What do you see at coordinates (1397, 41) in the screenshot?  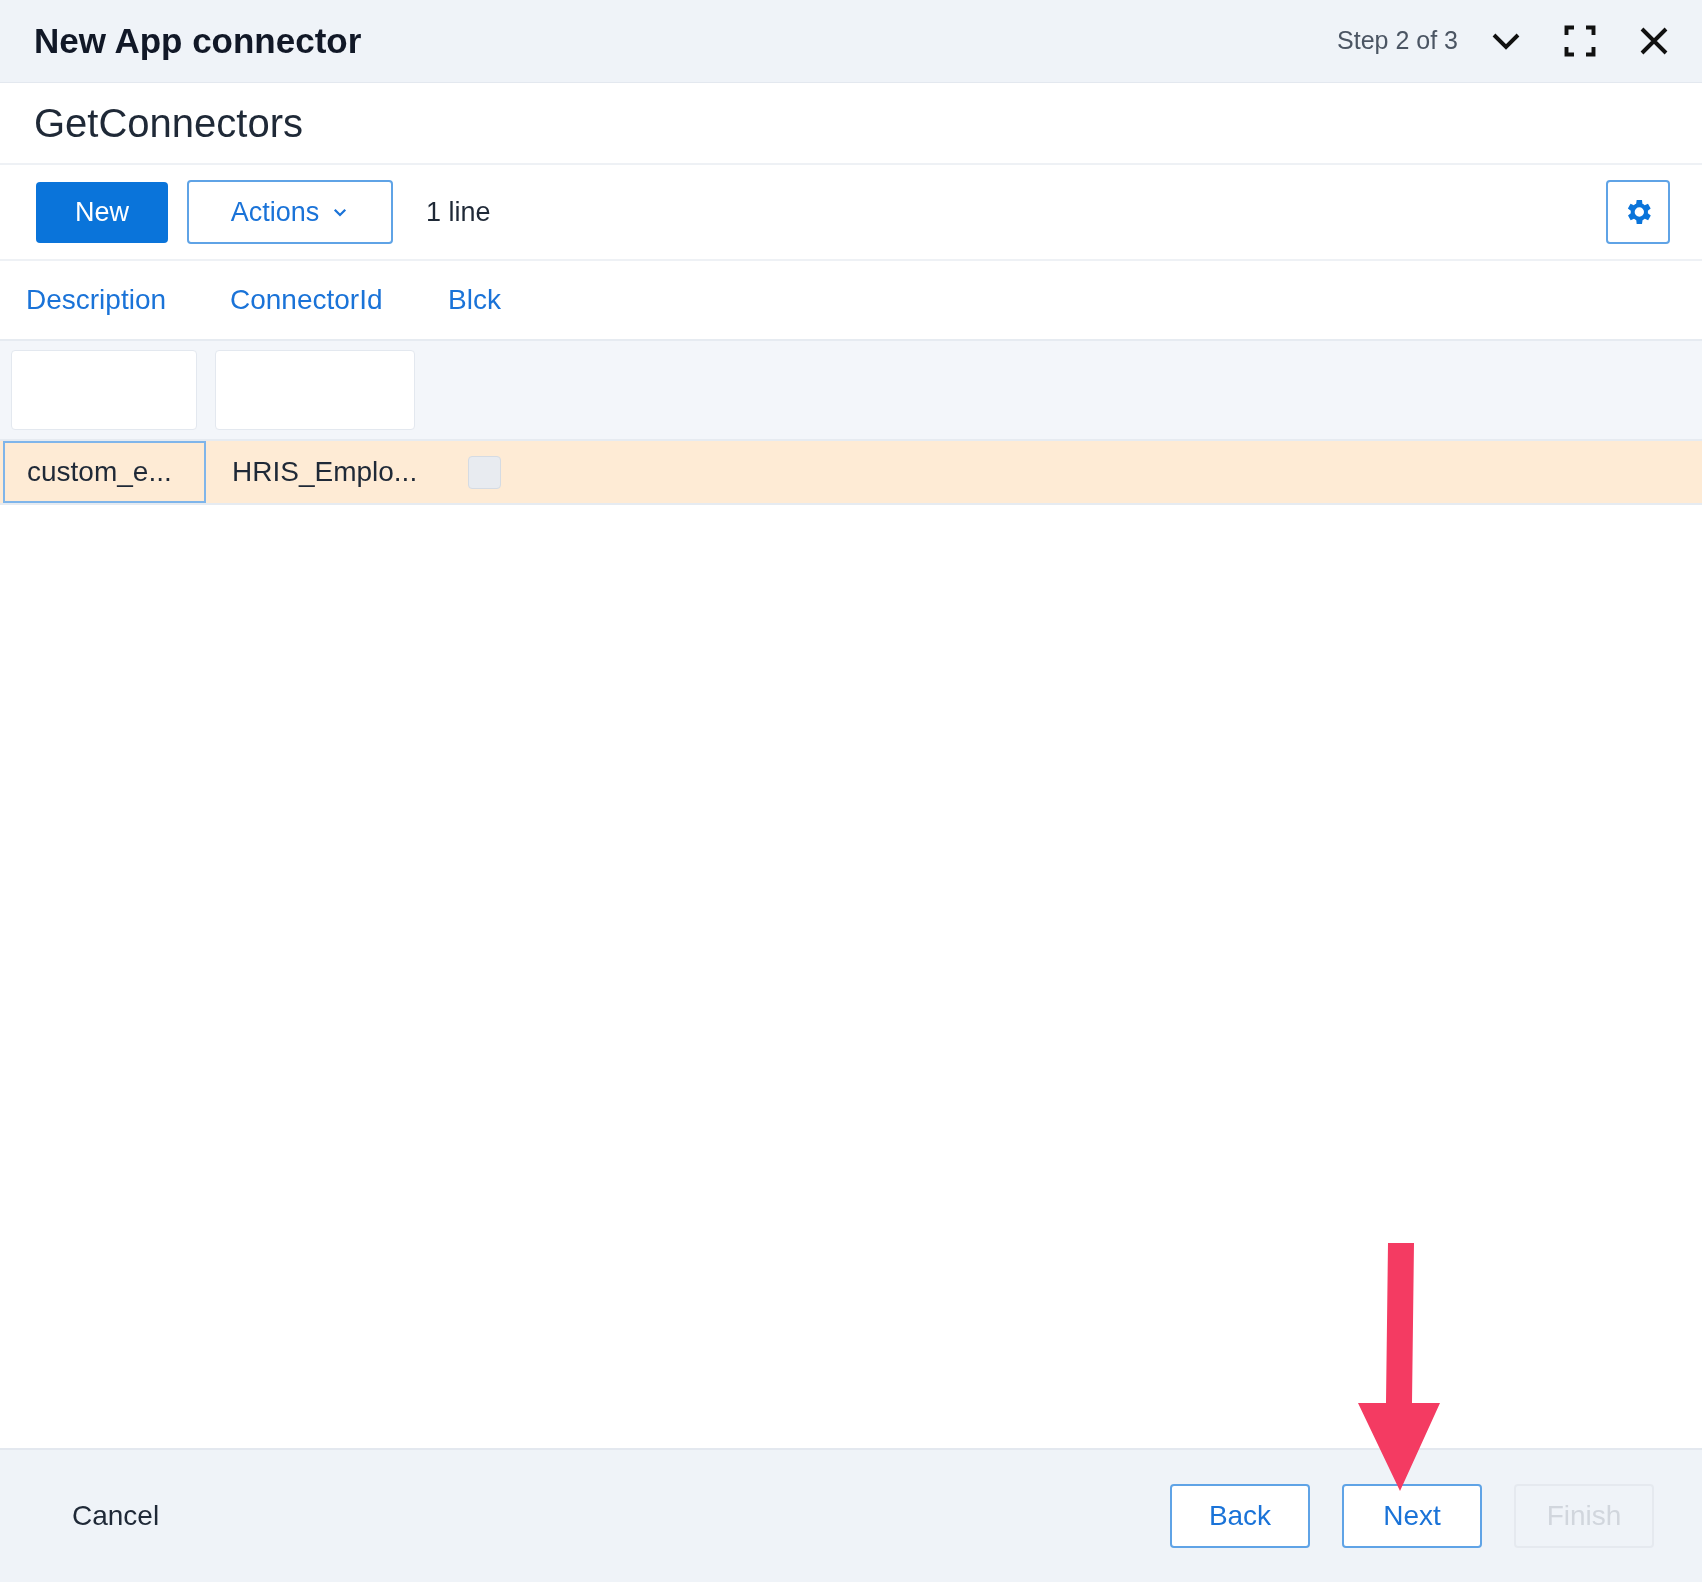 I see `step-indicator: Step 2 of 3` at bounding box center [1397, 41].